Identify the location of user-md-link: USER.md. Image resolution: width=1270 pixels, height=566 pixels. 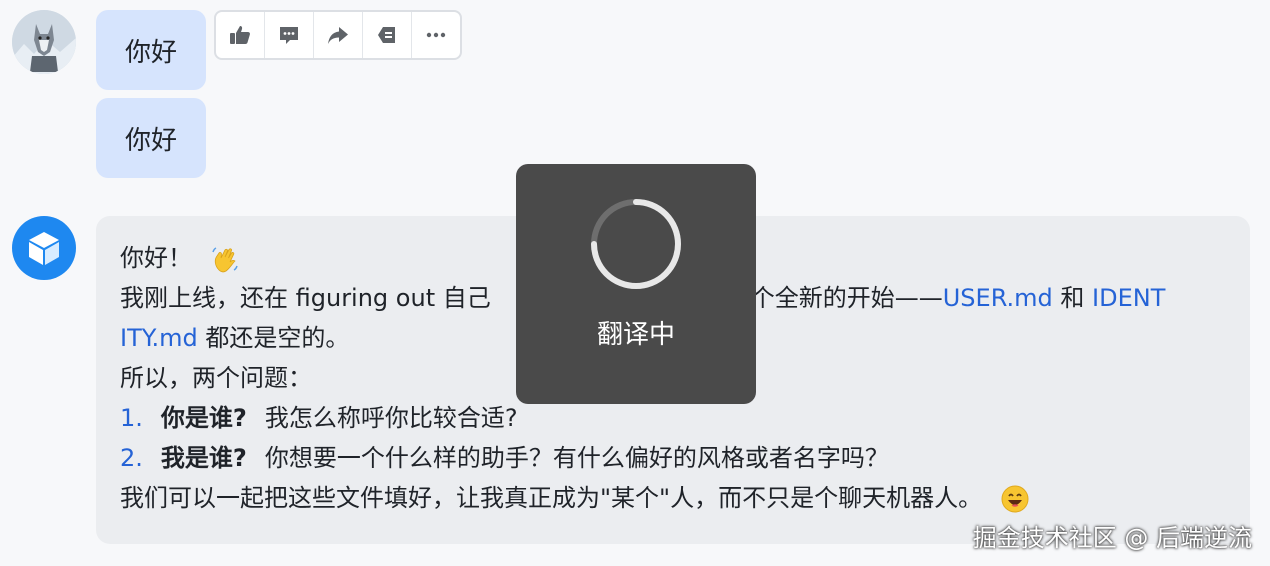
(998, 298).